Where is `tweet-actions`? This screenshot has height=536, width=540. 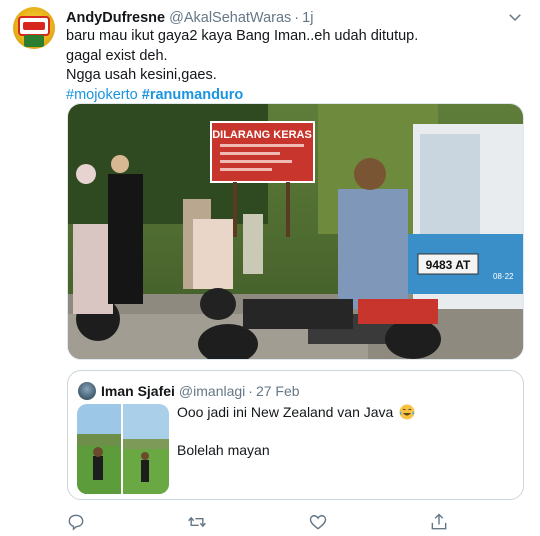 tweet-actions is located at coordinates (266, 522).